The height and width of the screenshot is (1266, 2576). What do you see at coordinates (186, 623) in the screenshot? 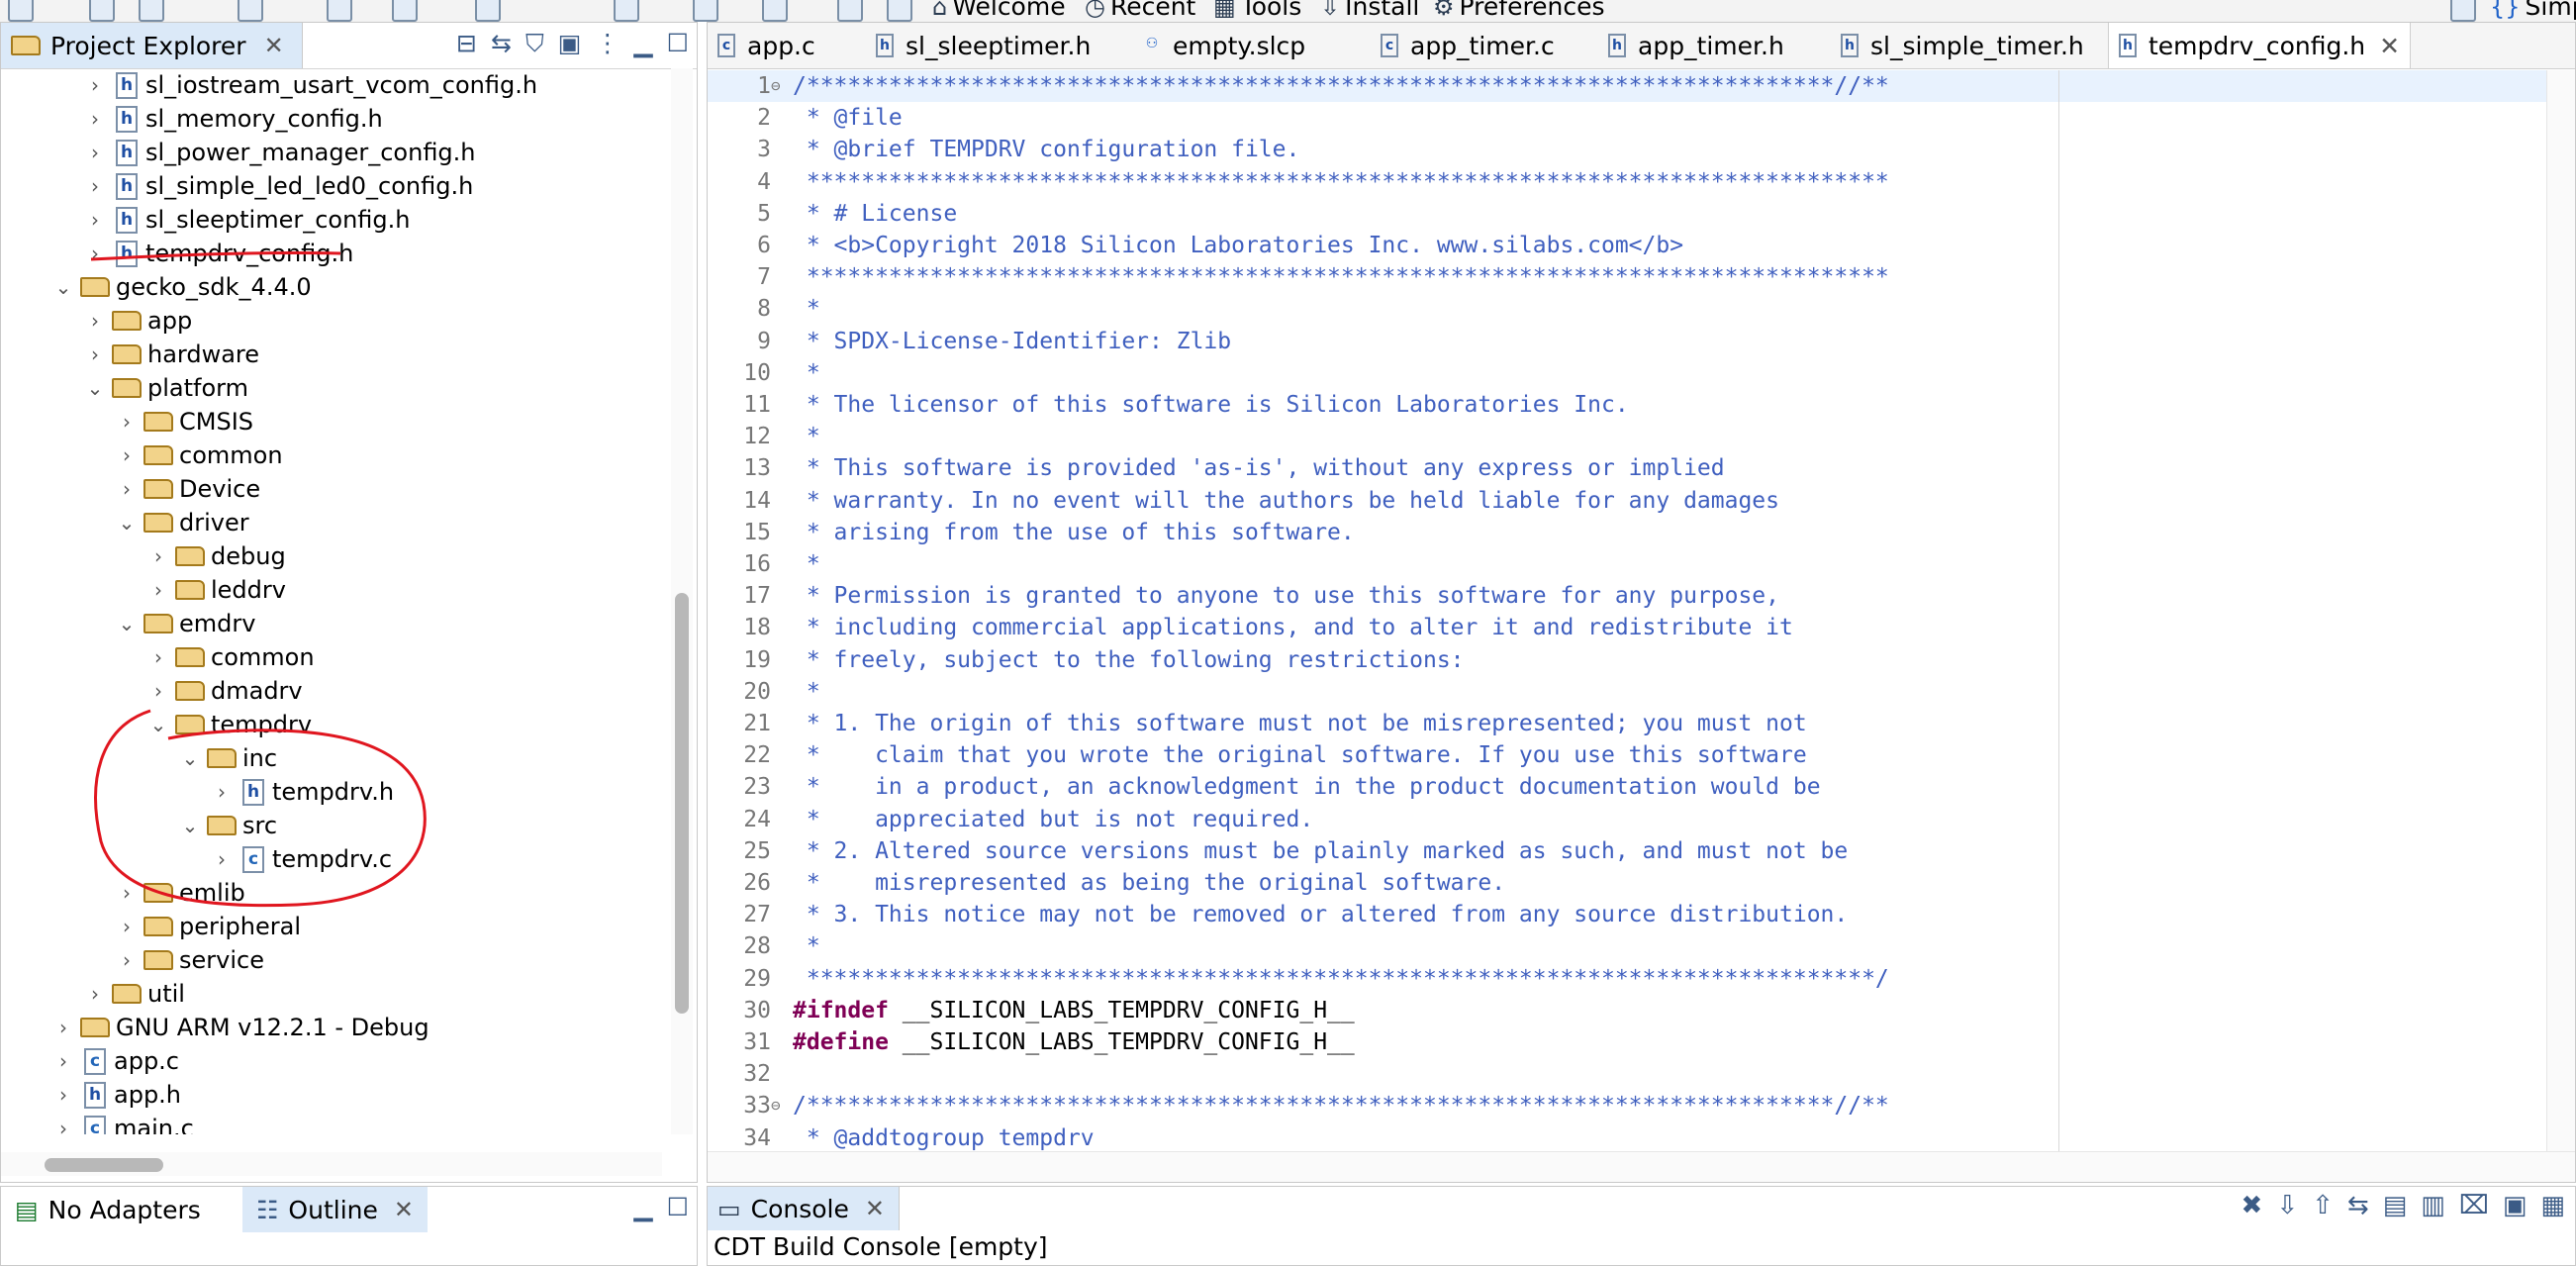
I see `tree-item: ⌄ emdrv` at bounding box center [186, 623].